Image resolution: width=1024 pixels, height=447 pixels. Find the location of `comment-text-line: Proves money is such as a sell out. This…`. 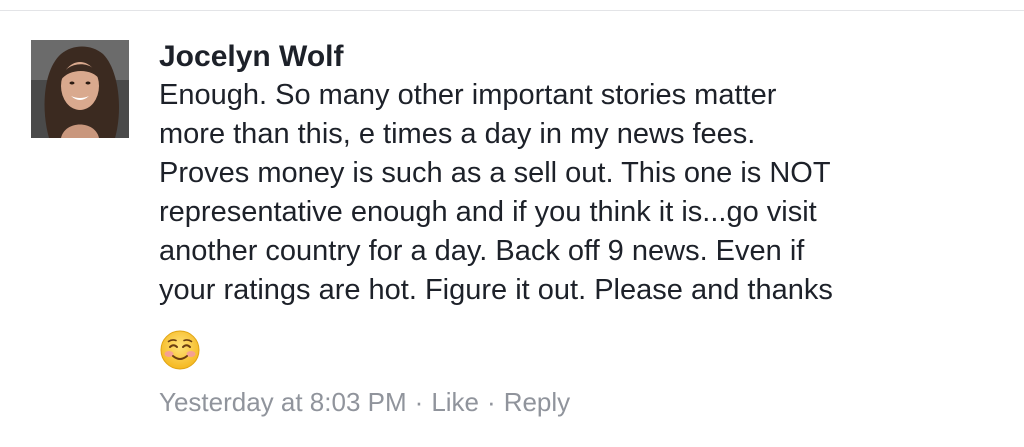

comment-text-line: Proves money is such as a sell out. This… is located at coordinates (495, 173).